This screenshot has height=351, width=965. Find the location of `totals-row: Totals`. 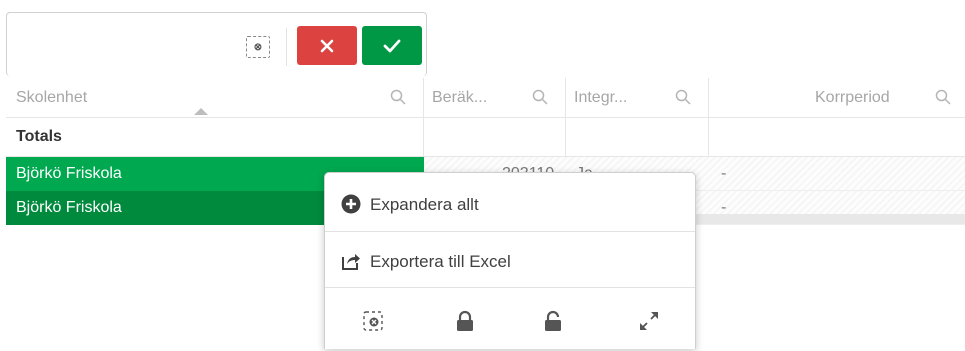

totals-row: Totals is located at coordinates (485, 137).